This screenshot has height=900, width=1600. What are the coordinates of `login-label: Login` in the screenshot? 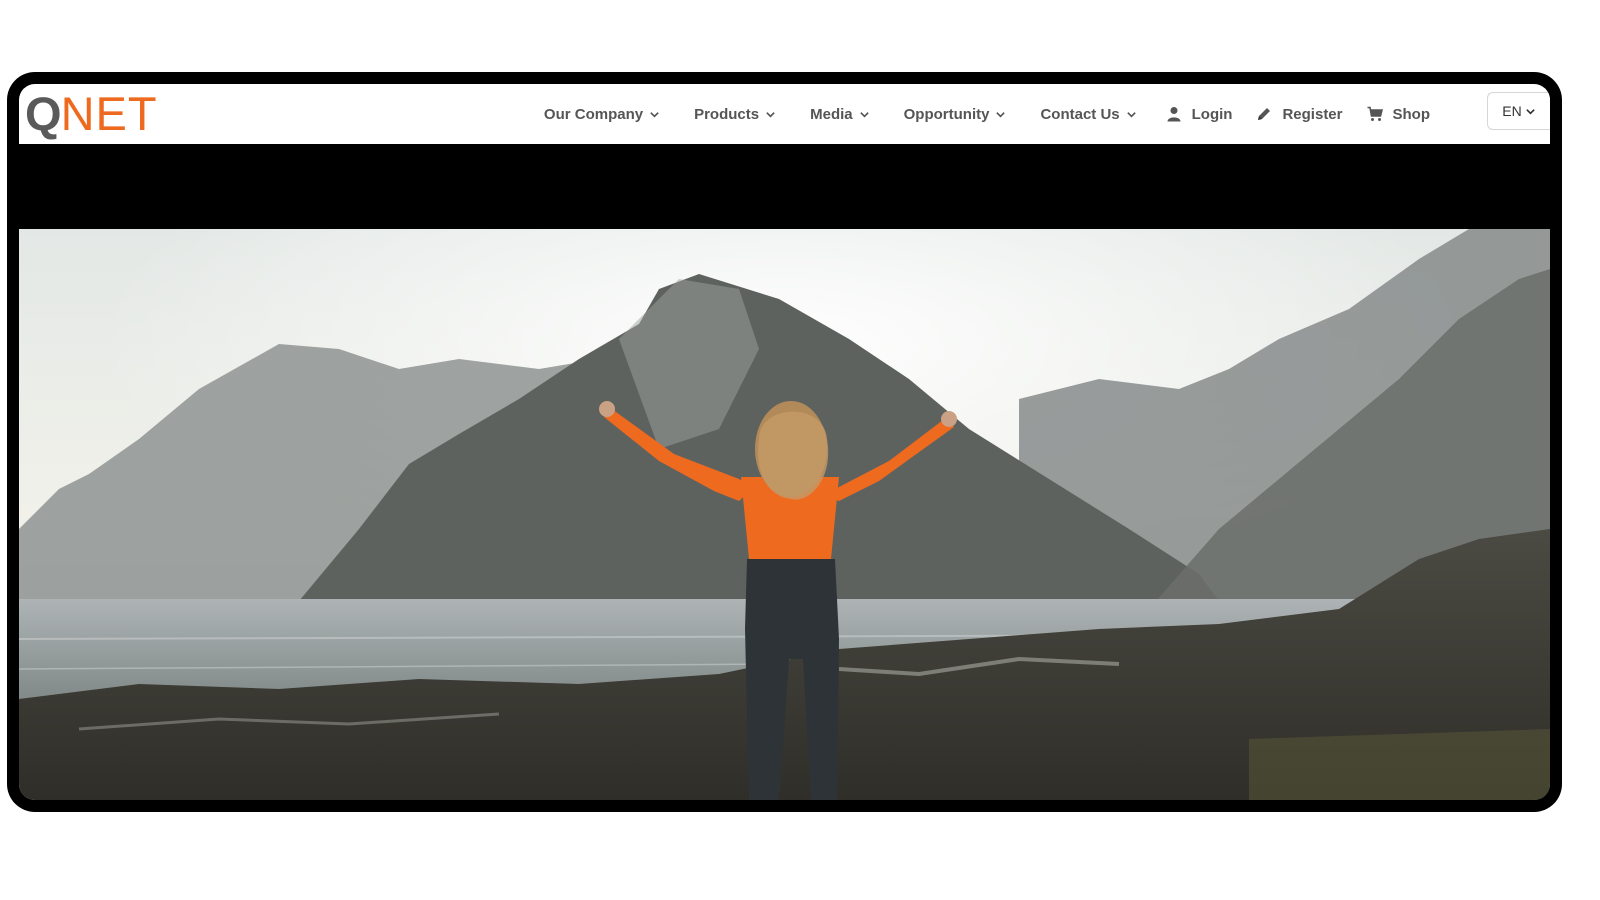 It's located at (1212, 114).